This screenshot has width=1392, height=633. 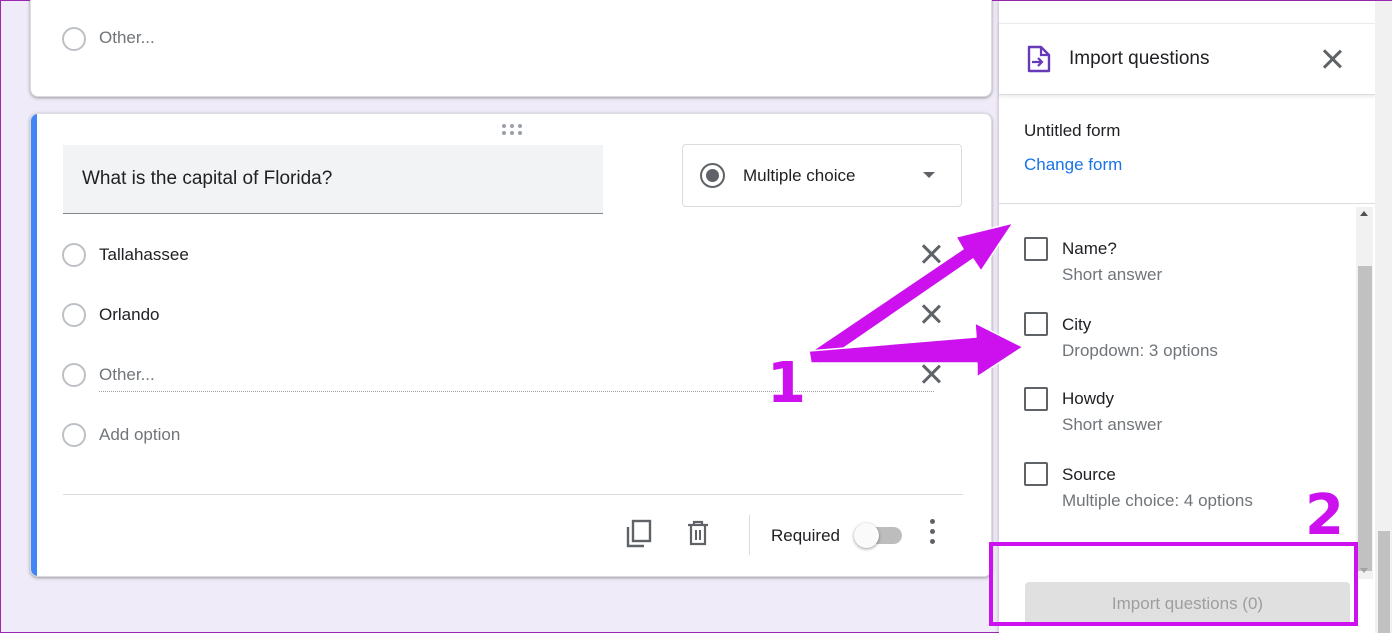 I want to click on radio-add-option, so click(x=74, y=435).